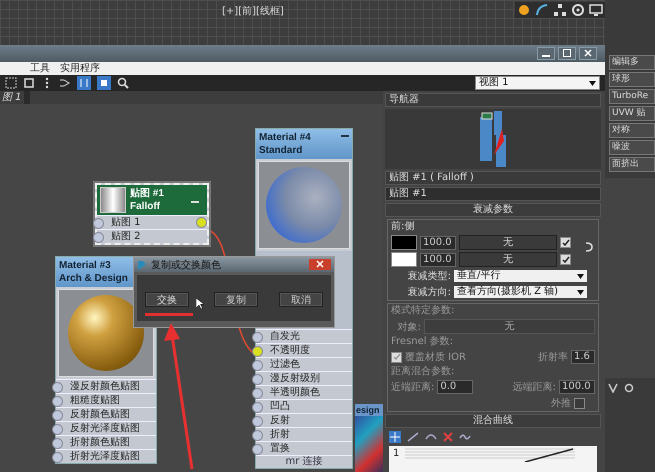  Describe the element at coordinates (395, 437) in the screenshot. I see `move-icon` at that location.